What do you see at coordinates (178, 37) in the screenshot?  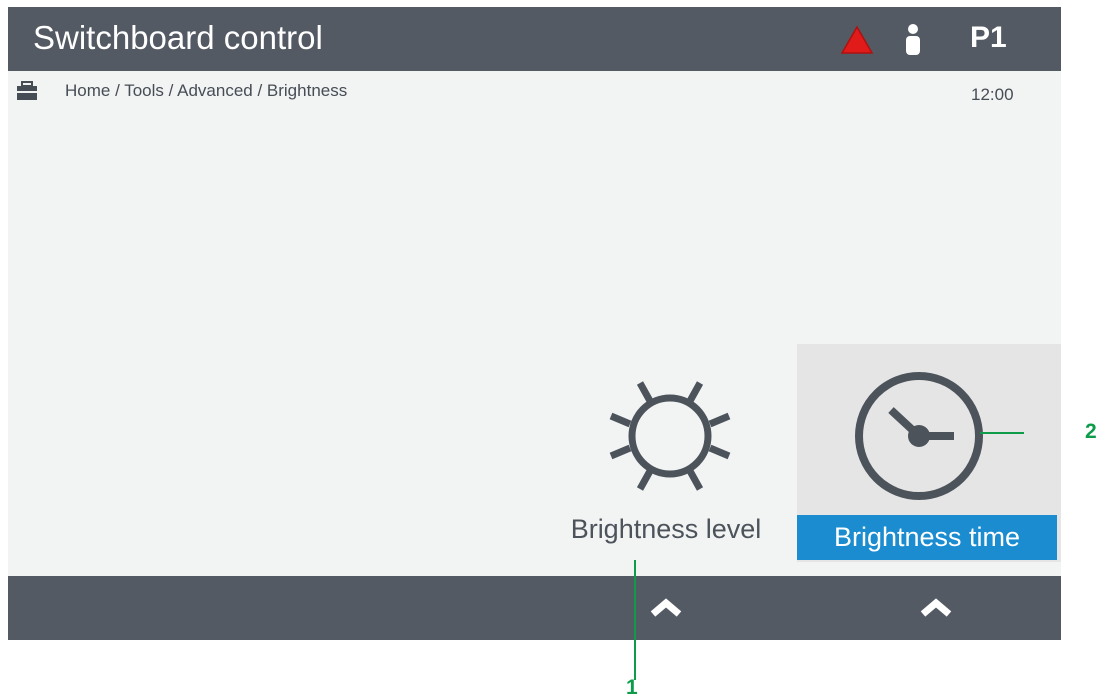 I see `app-title: Switchboard control` at bounding box center [178, 37].